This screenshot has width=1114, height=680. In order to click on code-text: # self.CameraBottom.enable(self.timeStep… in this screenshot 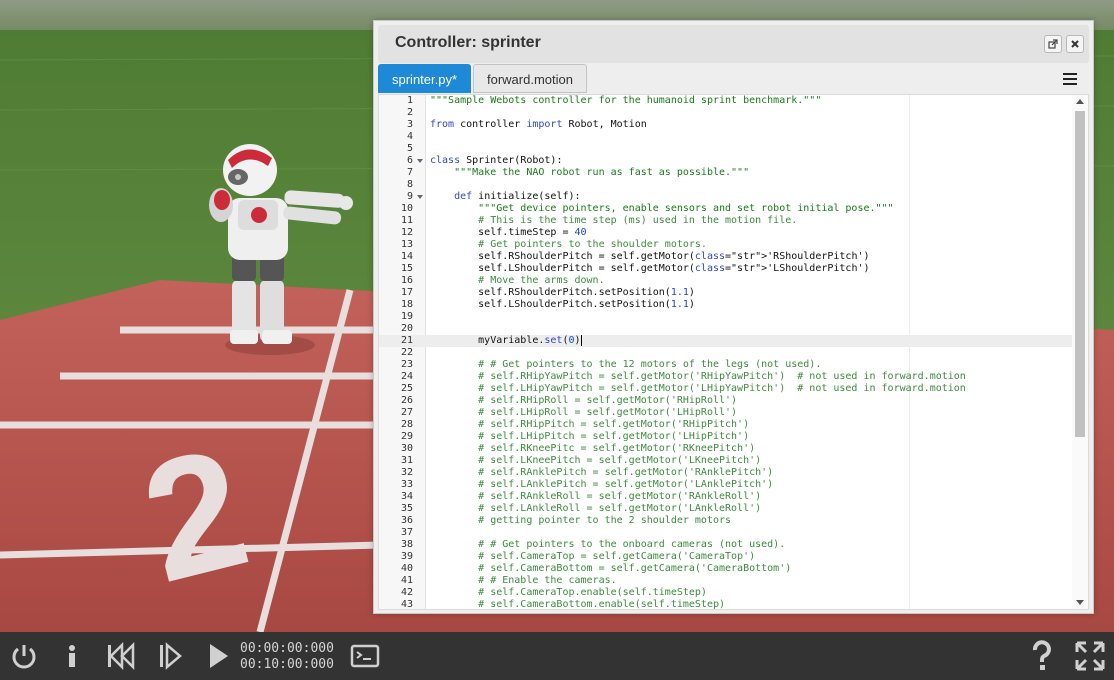, I will do `click(578, 604)`.